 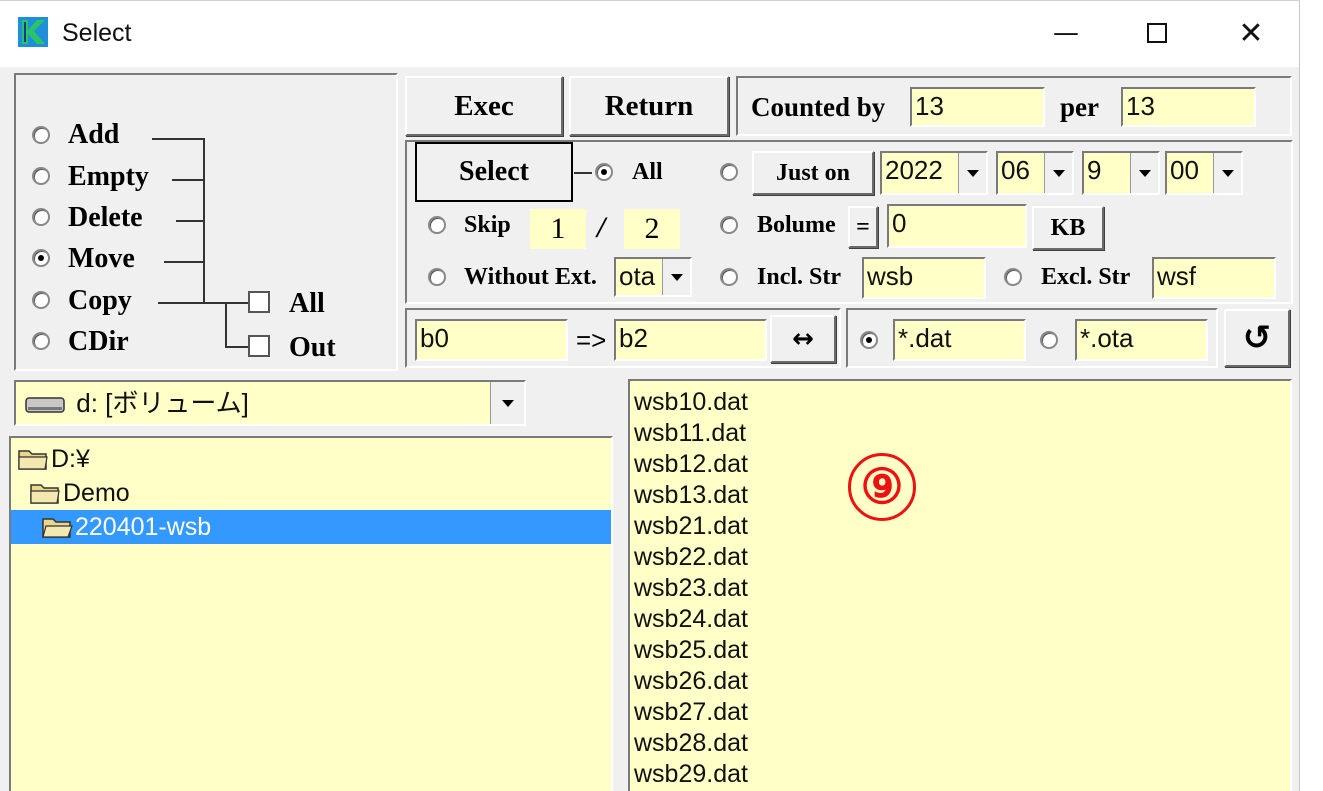 I want to click on radio-filter-ota, so click(x=1049, y=340).